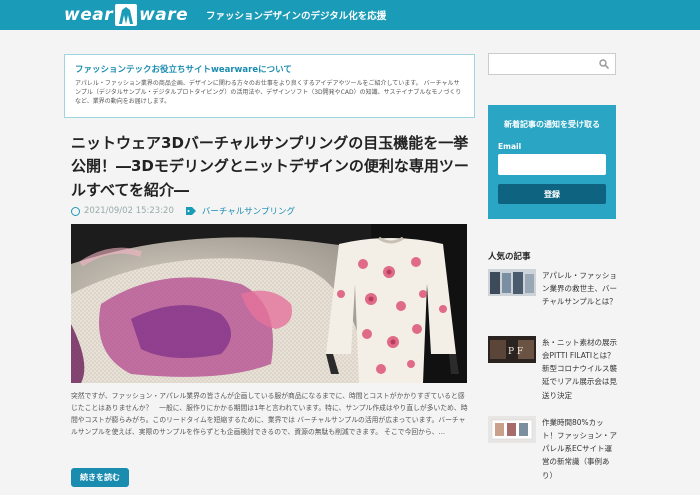  I want to click on popular-item: 作業時間80%カット！ファッション・アパレル系ECサイト運営の新常識（事例あり）, so click(553, 449).